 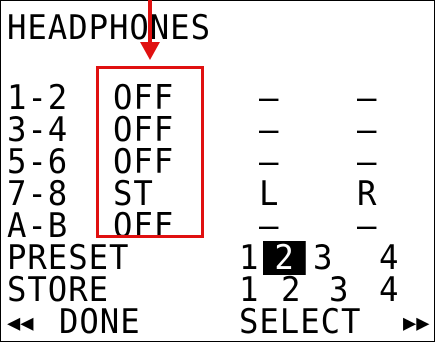 What do you see at coordinates (150, 22) in the screenshot?
I see `arrow-shaft` at bounding box center [150, 22].